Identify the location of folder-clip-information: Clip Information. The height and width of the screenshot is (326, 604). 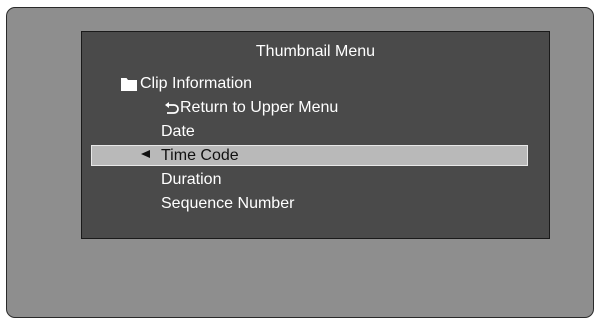
(186, 84).